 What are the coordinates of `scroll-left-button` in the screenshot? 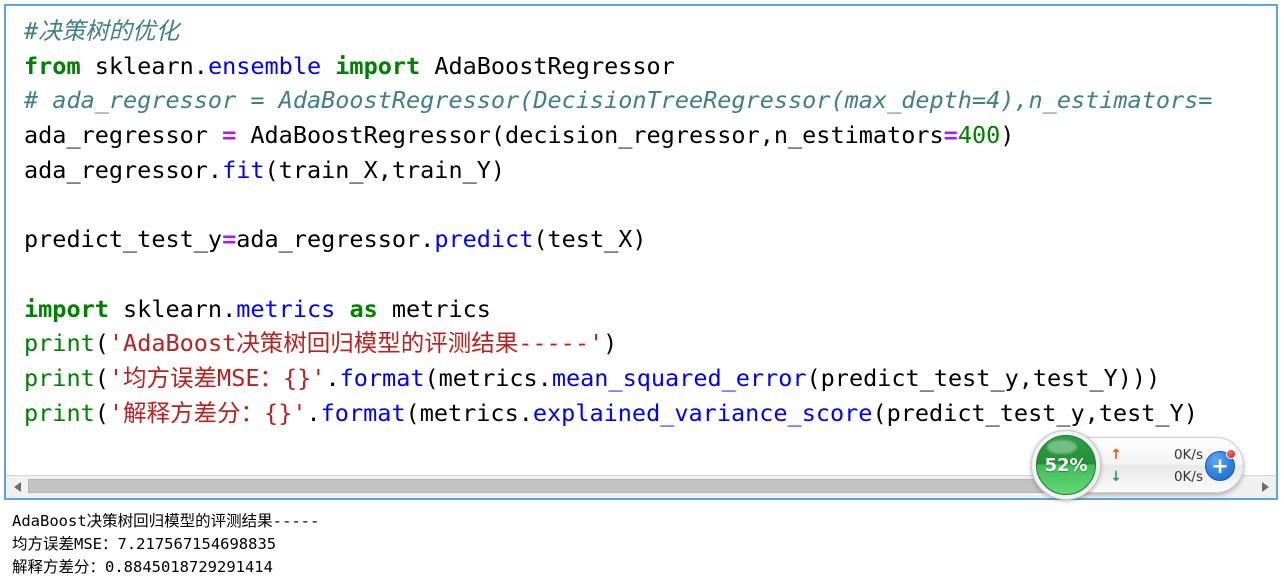 It's located at (17, 487).